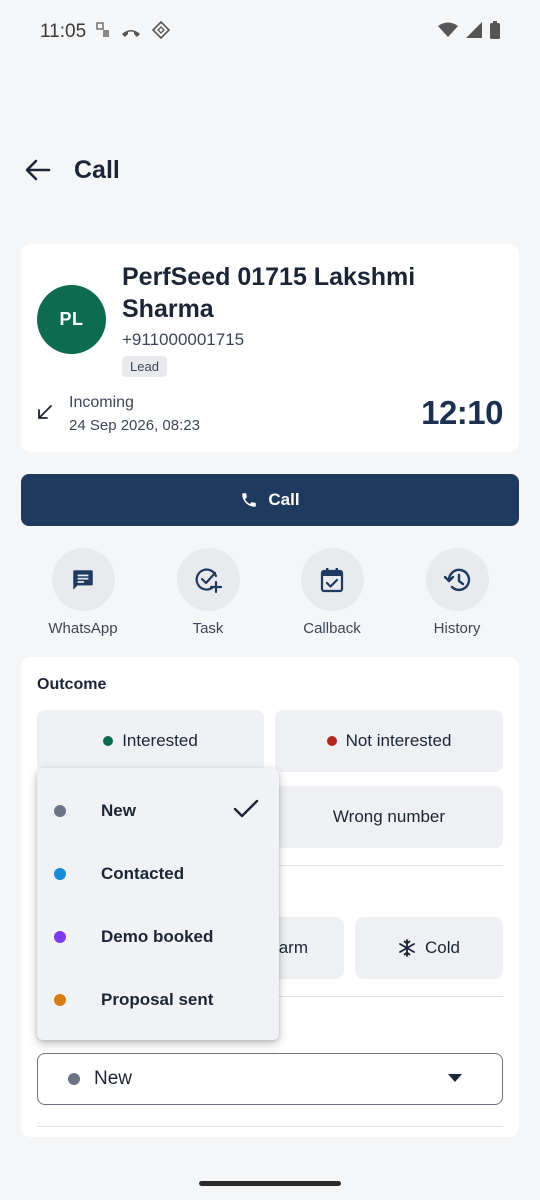 Image resolution: width=540 pixels, height=1200 pixels. I want to click on divider, so click(270, 1126).